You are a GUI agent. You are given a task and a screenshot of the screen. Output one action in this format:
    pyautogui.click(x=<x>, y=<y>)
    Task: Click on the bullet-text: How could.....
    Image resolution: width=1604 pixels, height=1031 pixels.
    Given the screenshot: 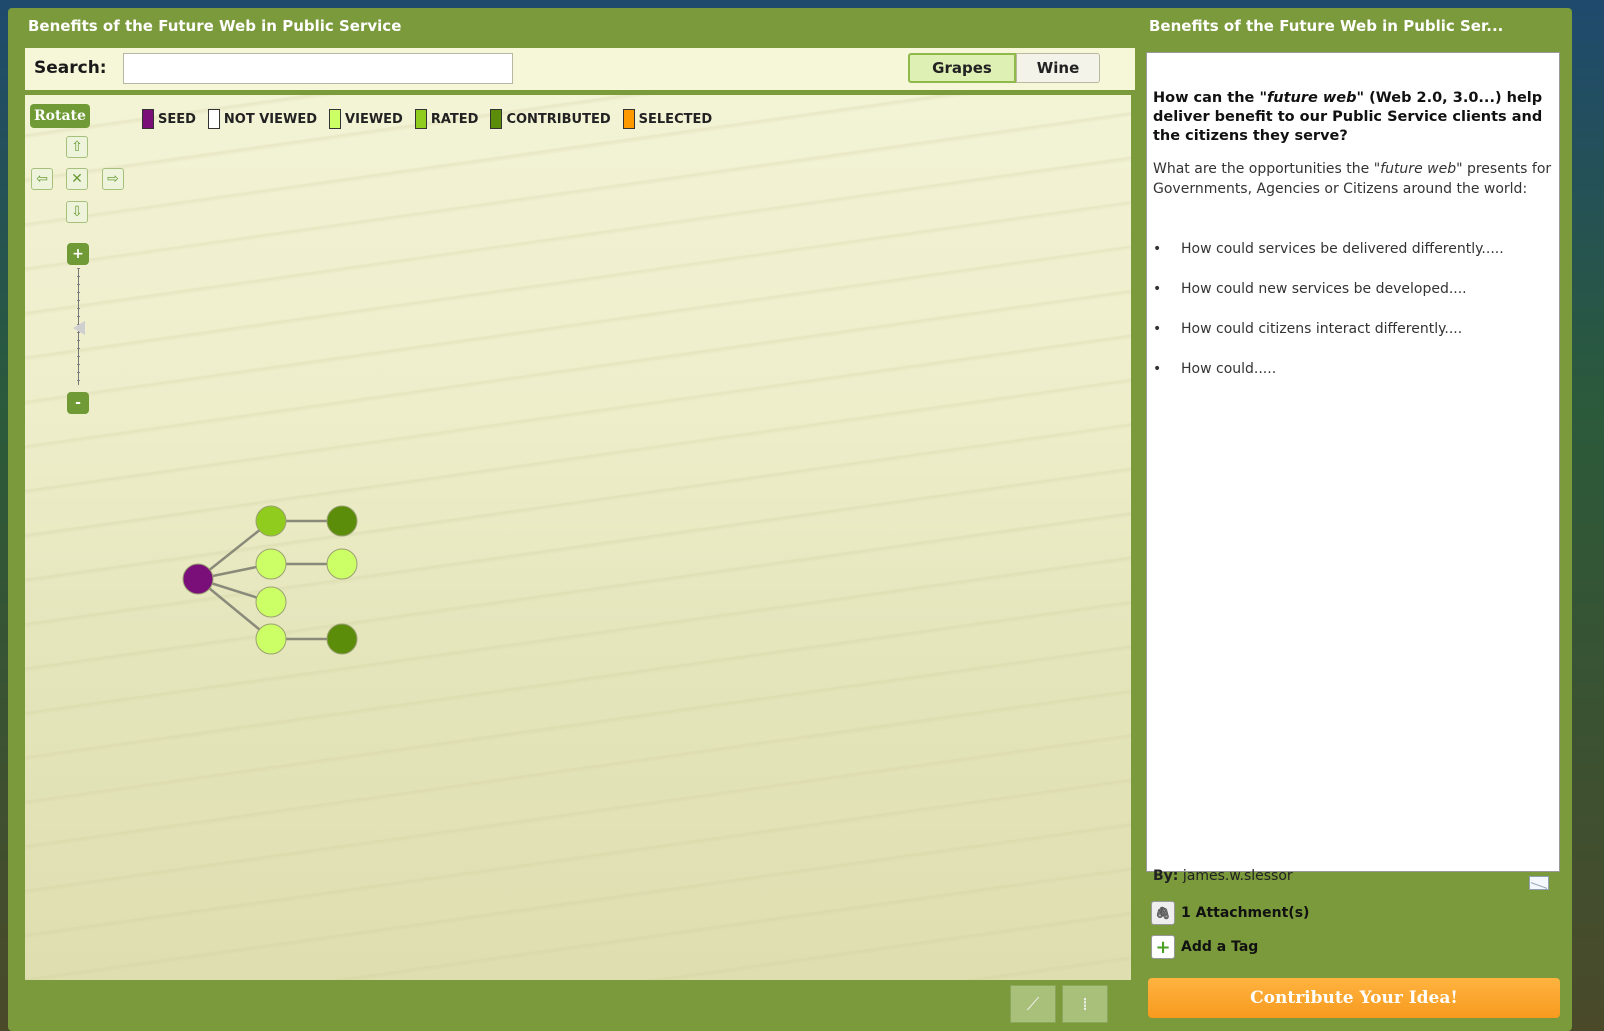 What is the action you would take?
    pyautogui.click(x=1229, y=369)
    